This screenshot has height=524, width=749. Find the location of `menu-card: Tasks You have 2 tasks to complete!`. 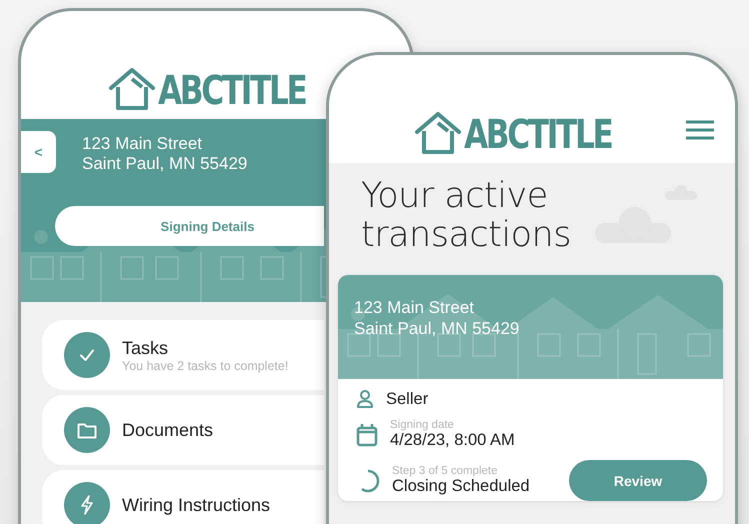

menu-card: Tasks You have 2 tasks to complete! is located at coordinates (183, 355).